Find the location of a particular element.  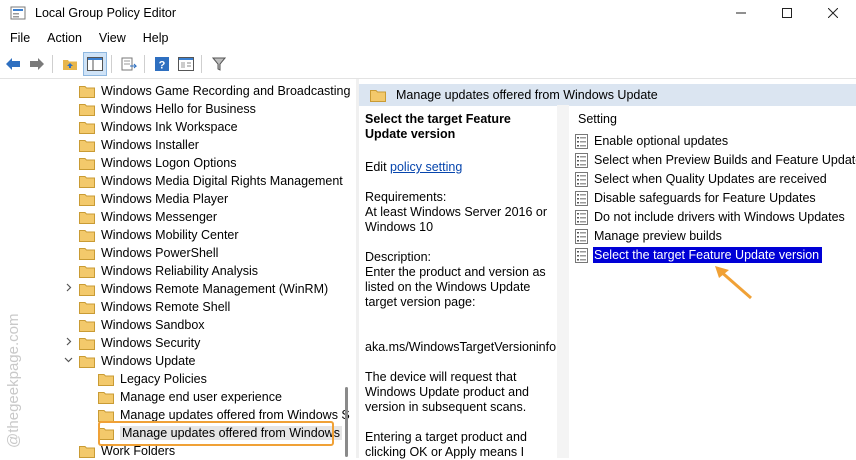

tree-item: Windows Reliability Analysis is located at coordinates (168, 271).